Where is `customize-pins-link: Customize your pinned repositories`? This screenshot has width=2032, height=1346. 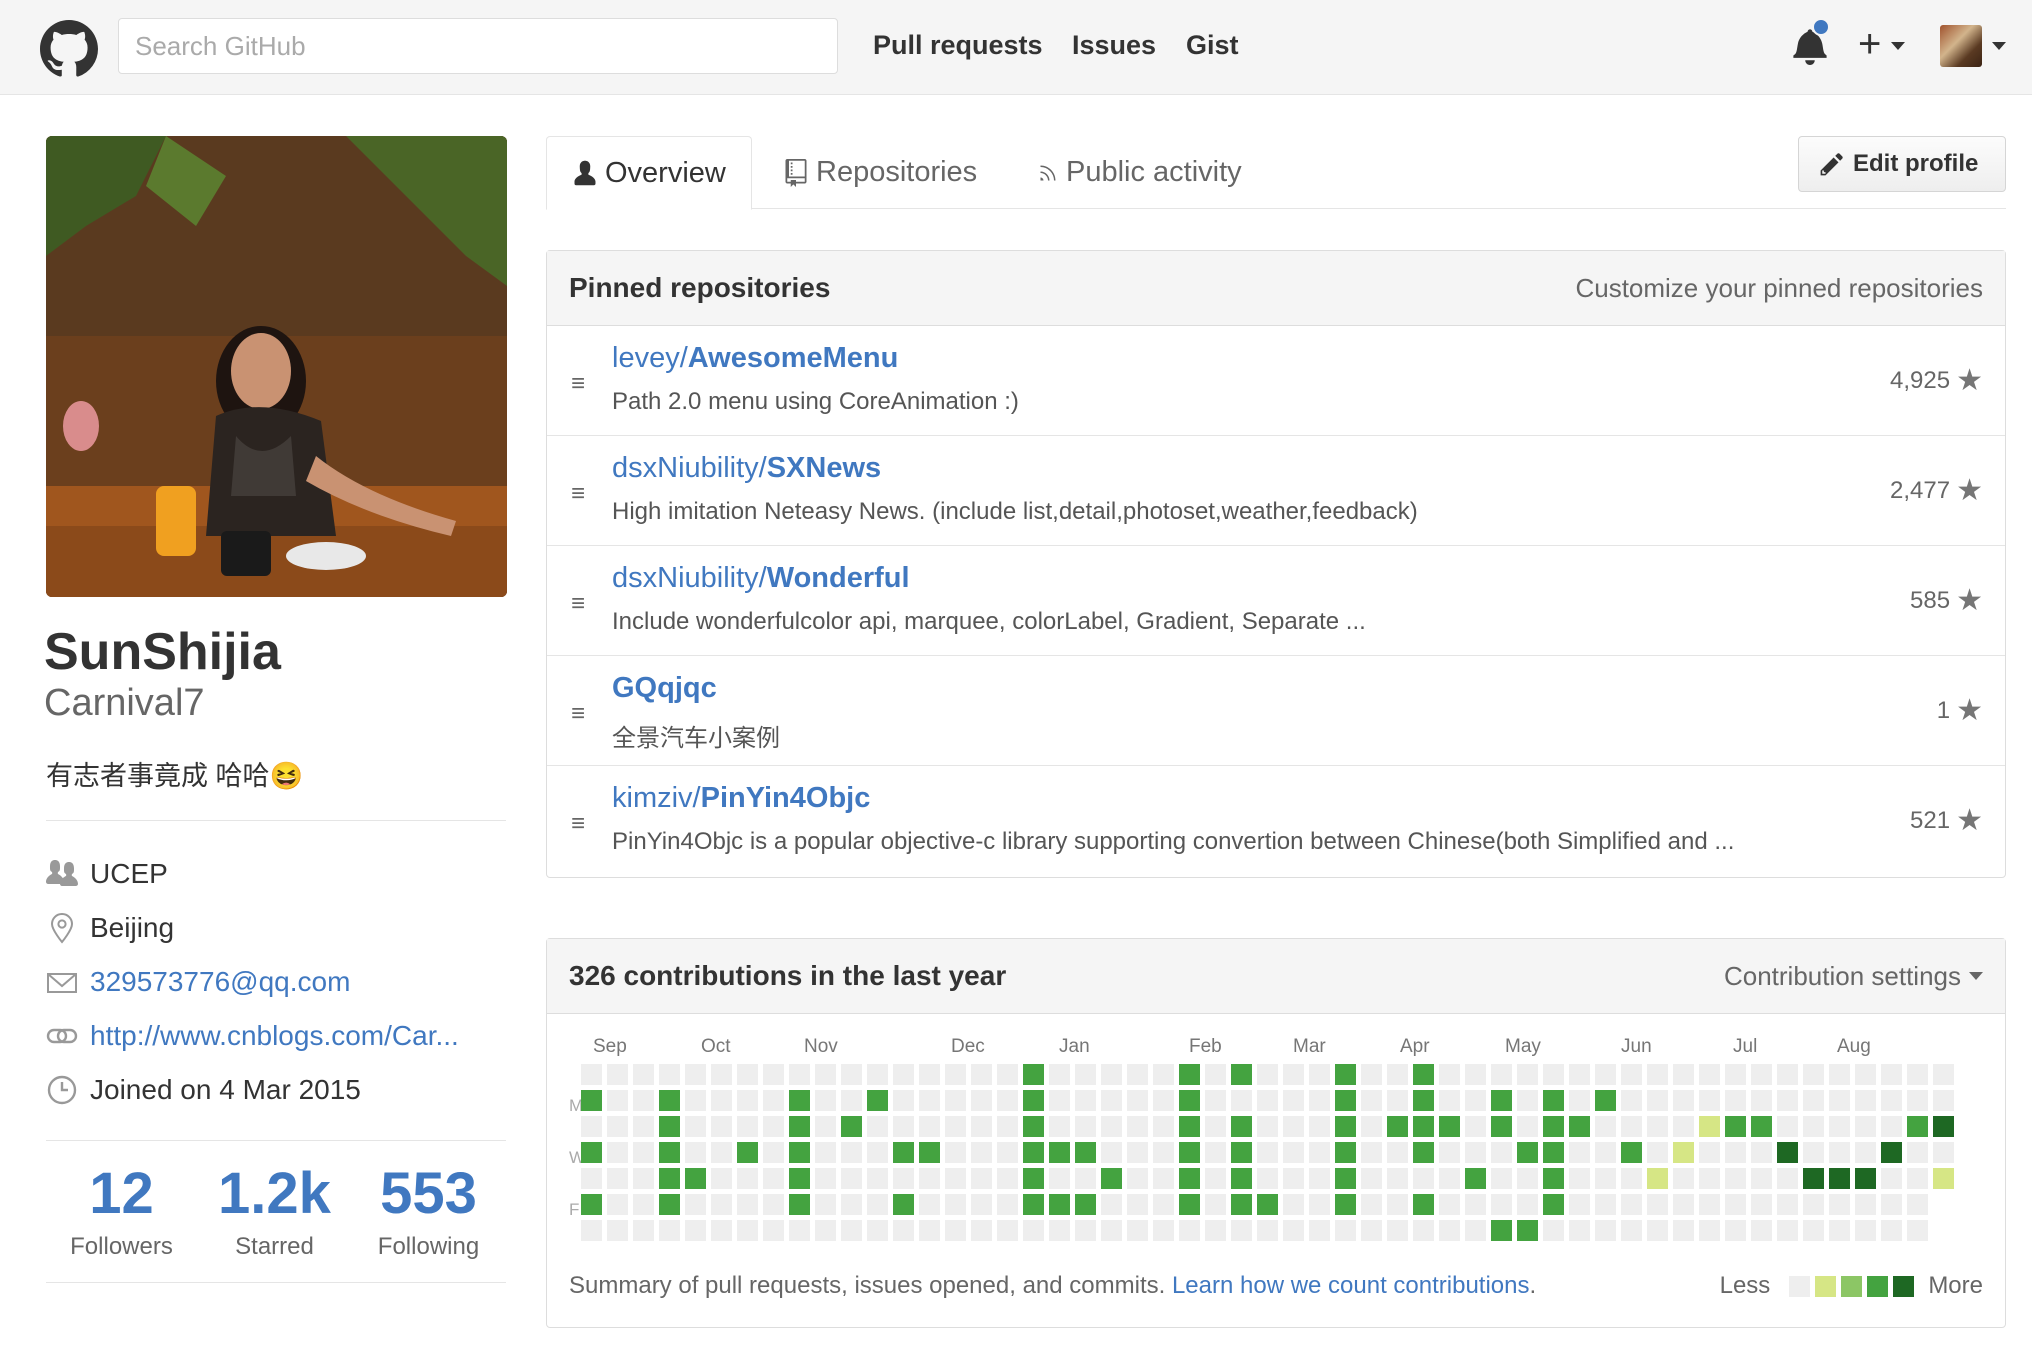
customize-pins-link: Customize your pinned repositories is located at coordinates (1779, 288).